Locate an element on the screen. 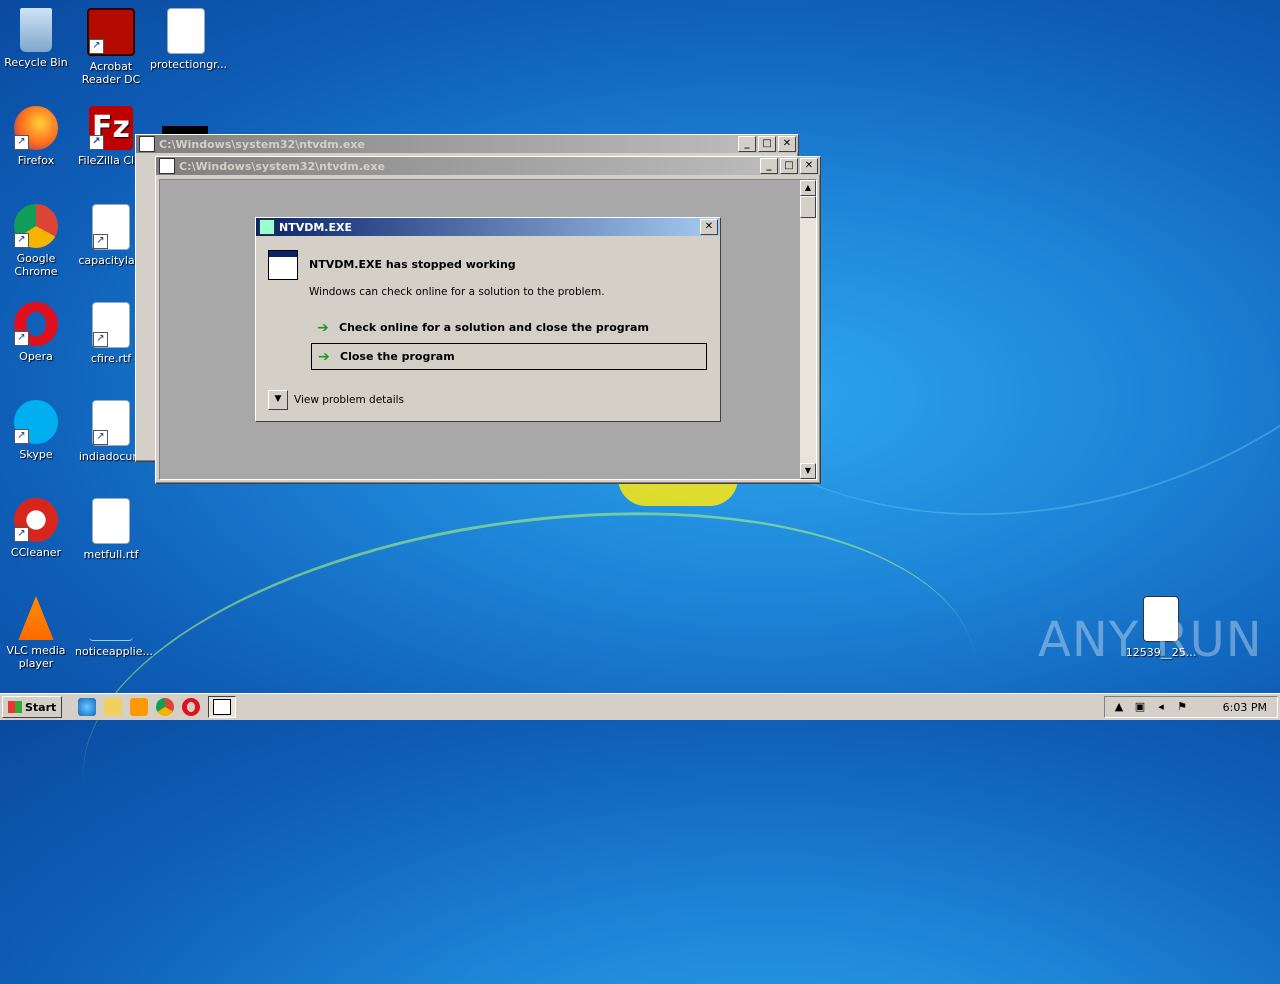 This screenshot has width=1280, height=984. desktop-icon-firefox: ↗ Firefox is located at coordinates (36, 136).